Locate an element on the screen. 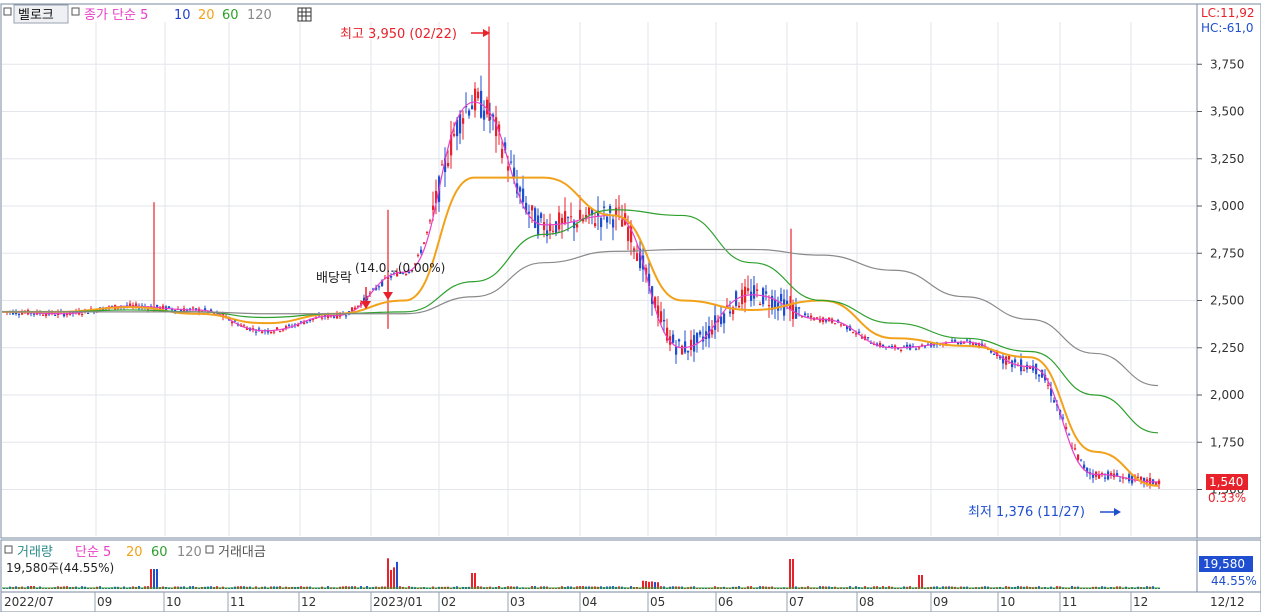 The height and width of the screenshot is (612, 1261). high-annotation: 최고 3,950 (02/22) is located at coordinates (398, 34).